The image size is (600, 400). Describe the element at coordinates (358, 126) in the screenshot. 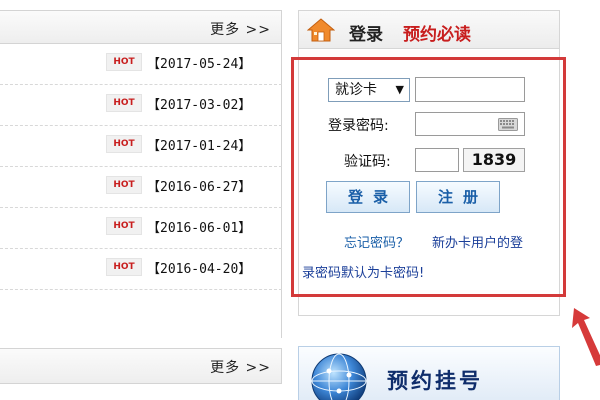

I see `password-label: 登录密码:` at that location.